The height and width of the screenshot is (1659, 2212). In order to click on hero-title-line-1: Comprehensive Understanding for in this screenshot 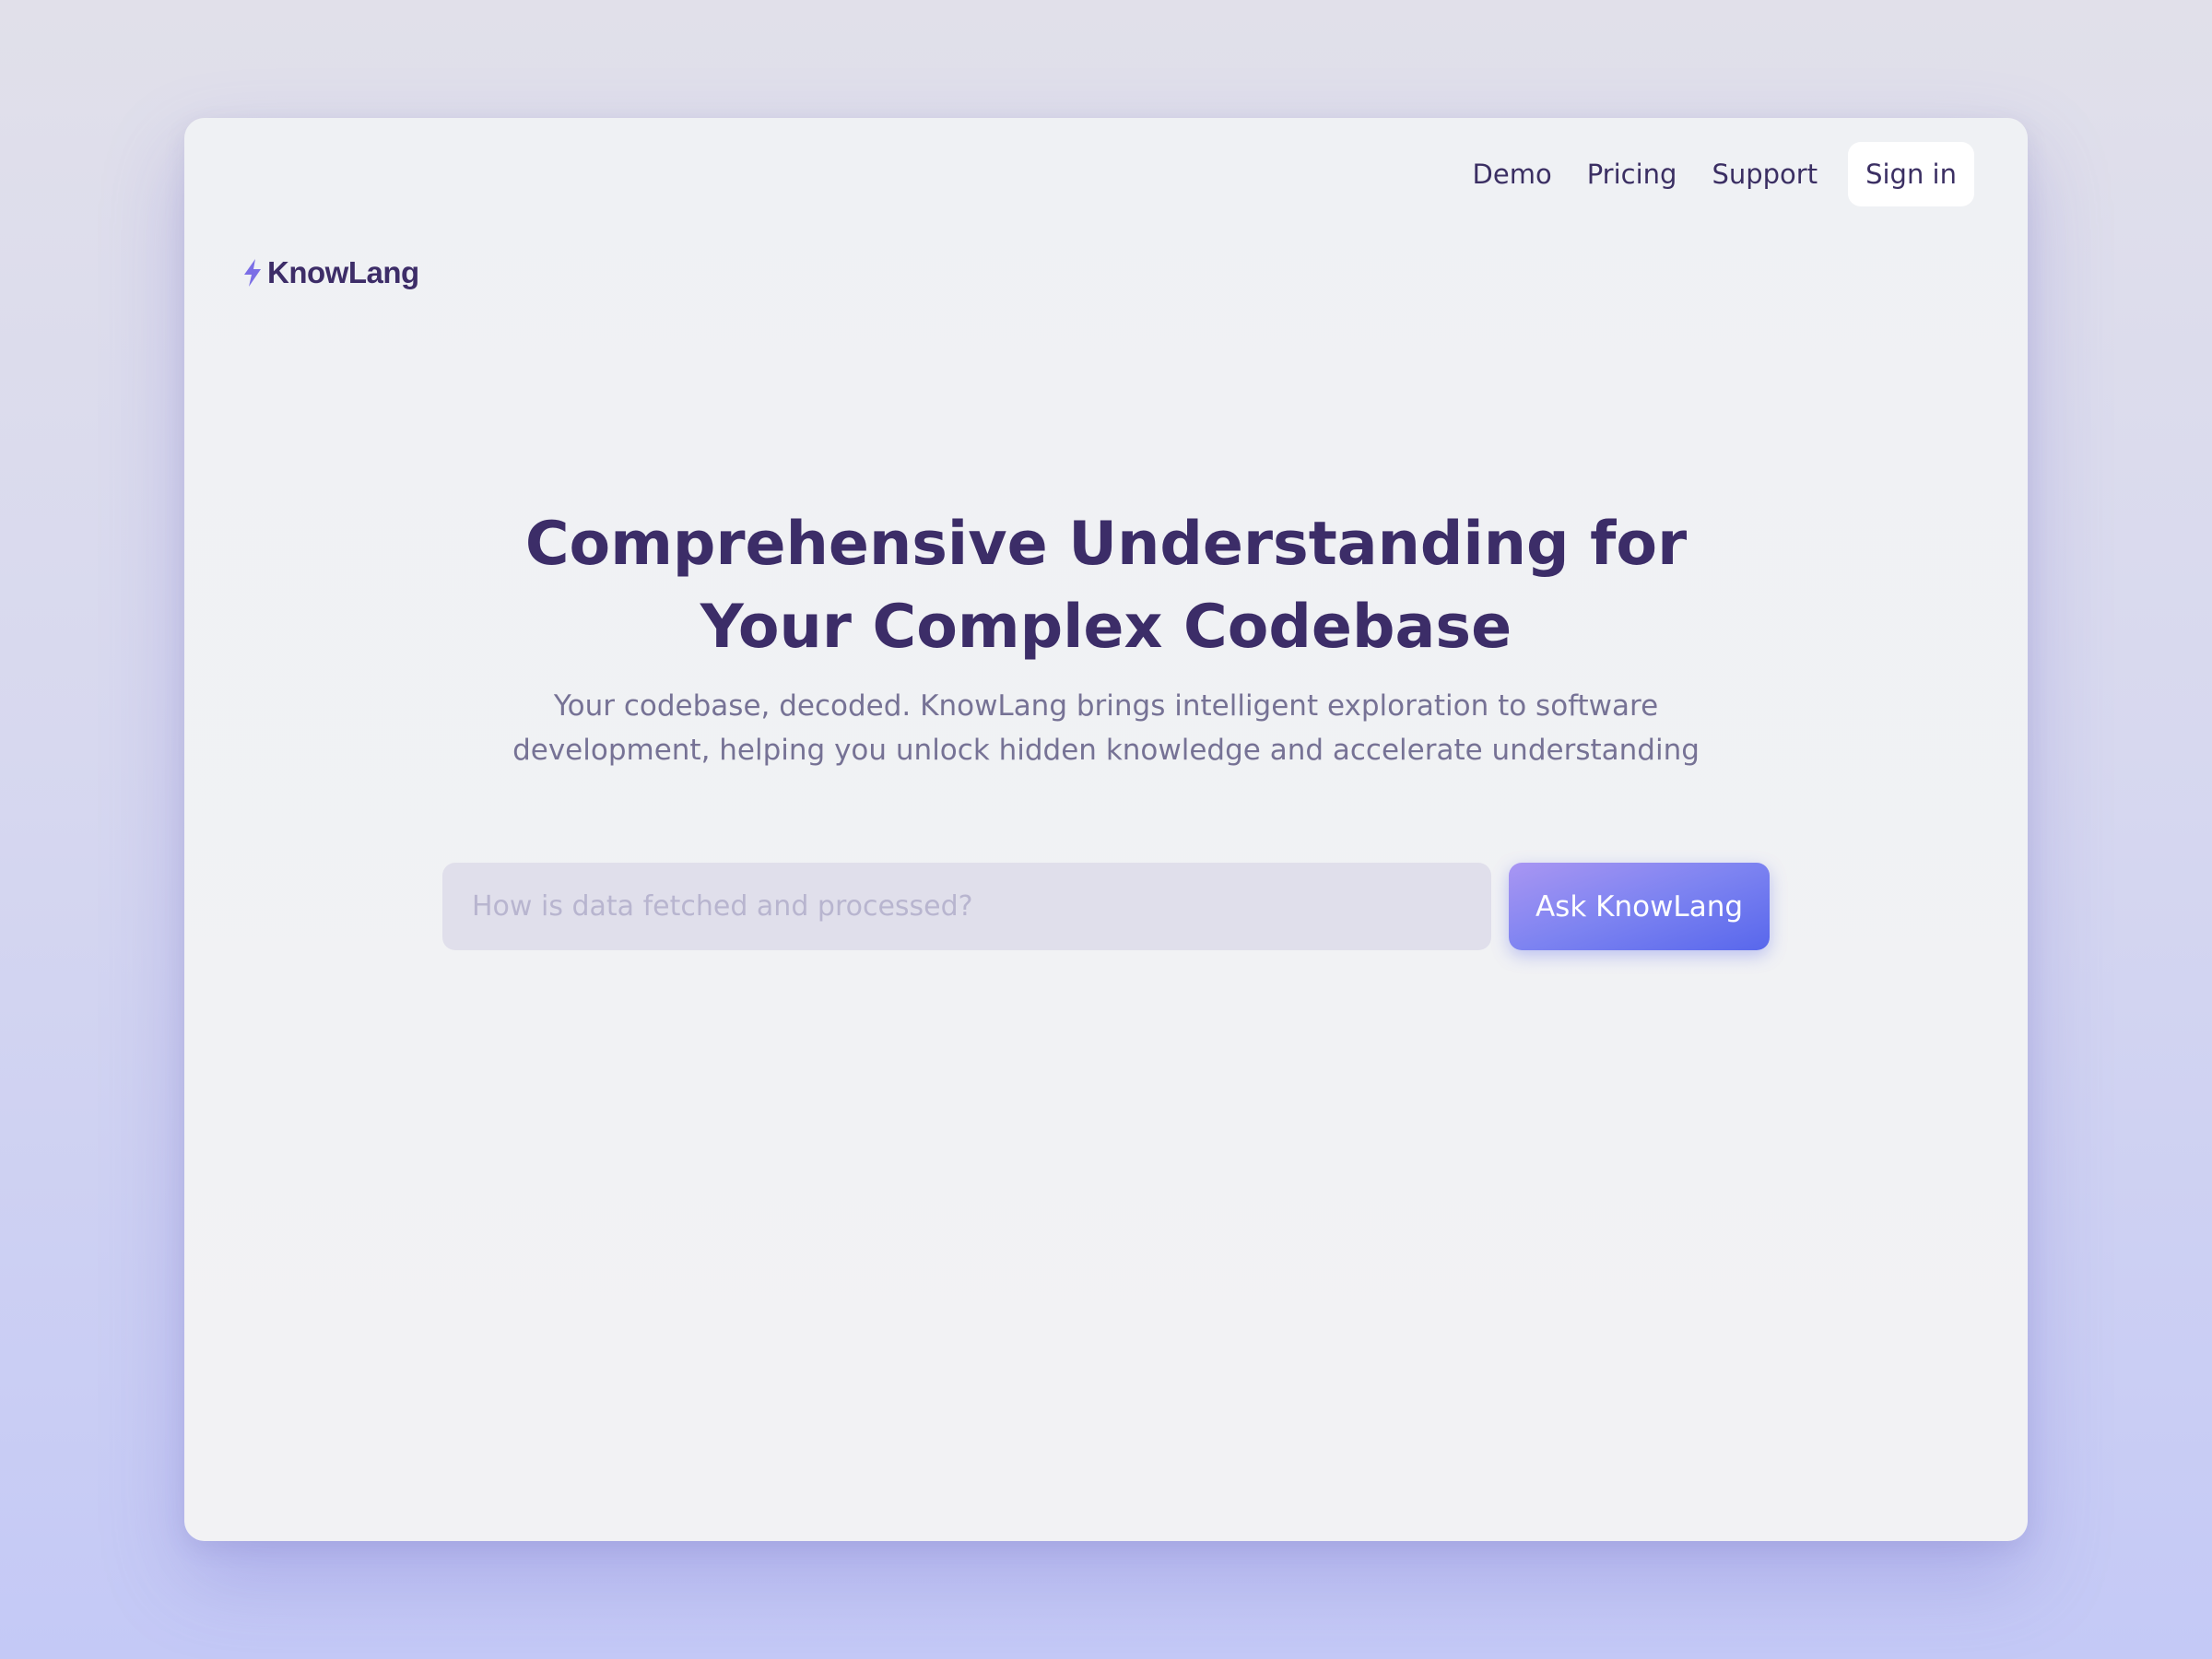, I will do `click(1106, 544)`.